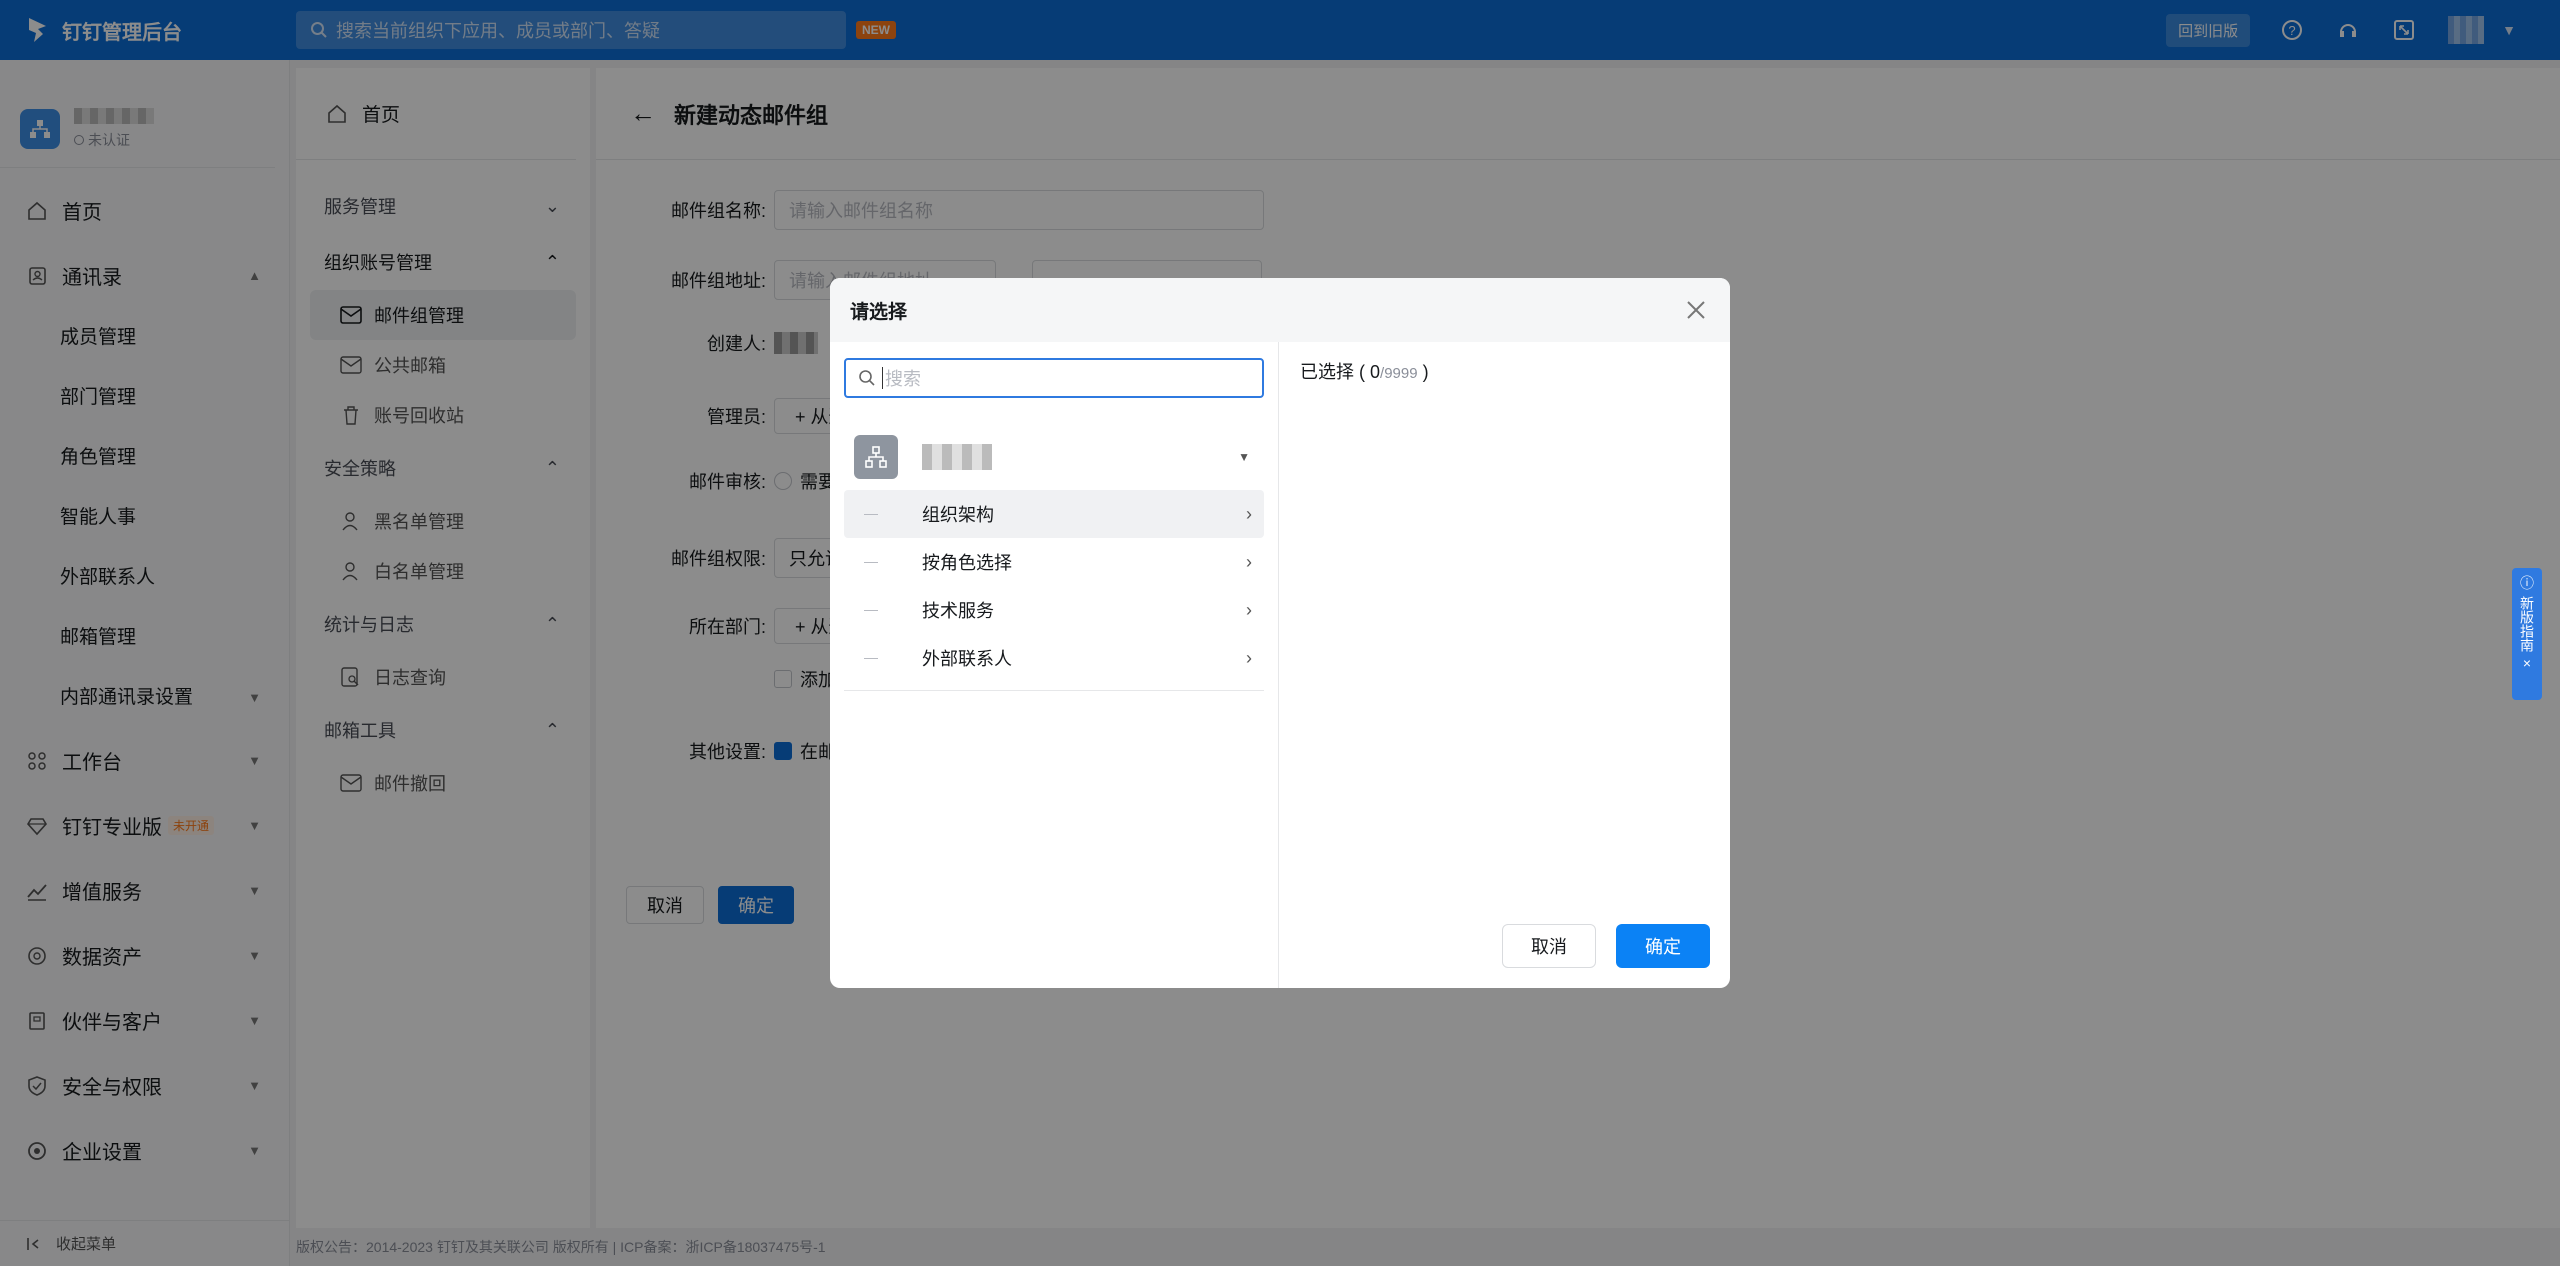 The width and height of the screenshot is (2560, 1266). What do you see at coordinates (967, 659) in the screenshot?
I see `external-contacts-label: 外部联系人` at bounding box center [967, 659].